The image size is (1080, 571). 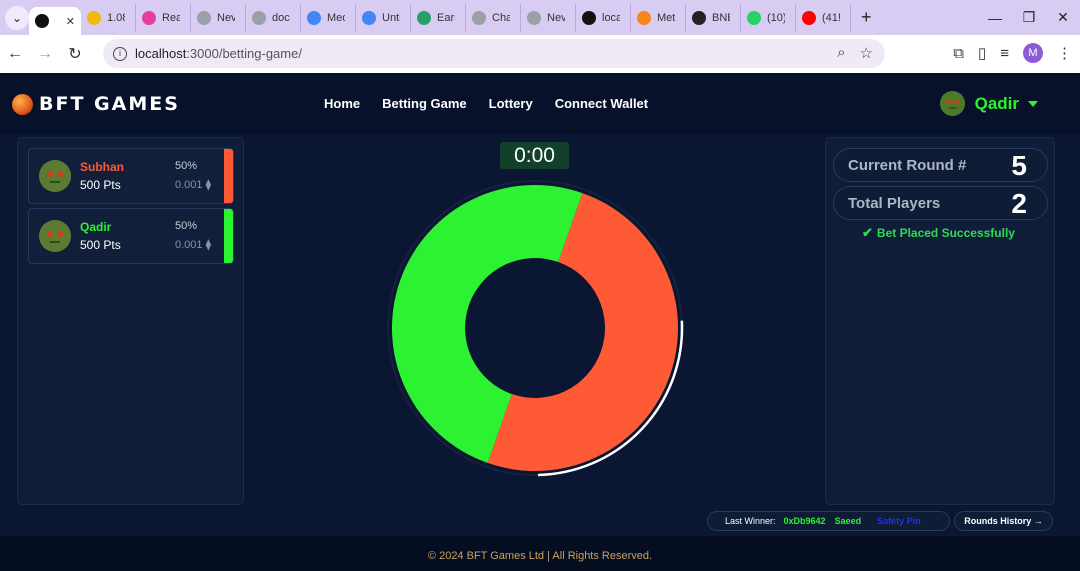 I want to click on app-favicon-icon, so click(x=42, y=21).